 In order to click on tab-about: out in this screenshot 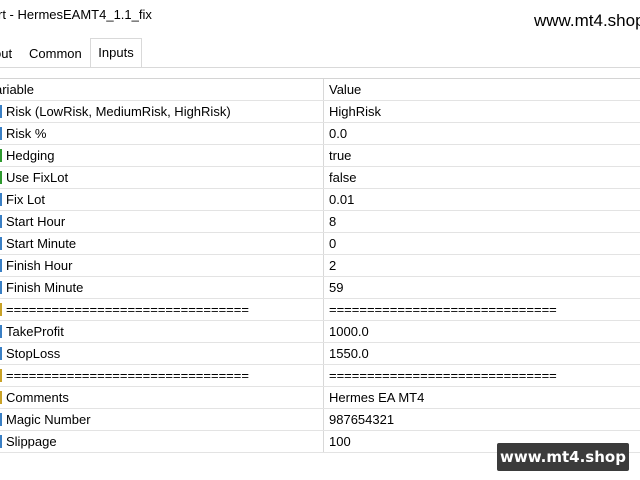, I will do `click(6, 54)`.